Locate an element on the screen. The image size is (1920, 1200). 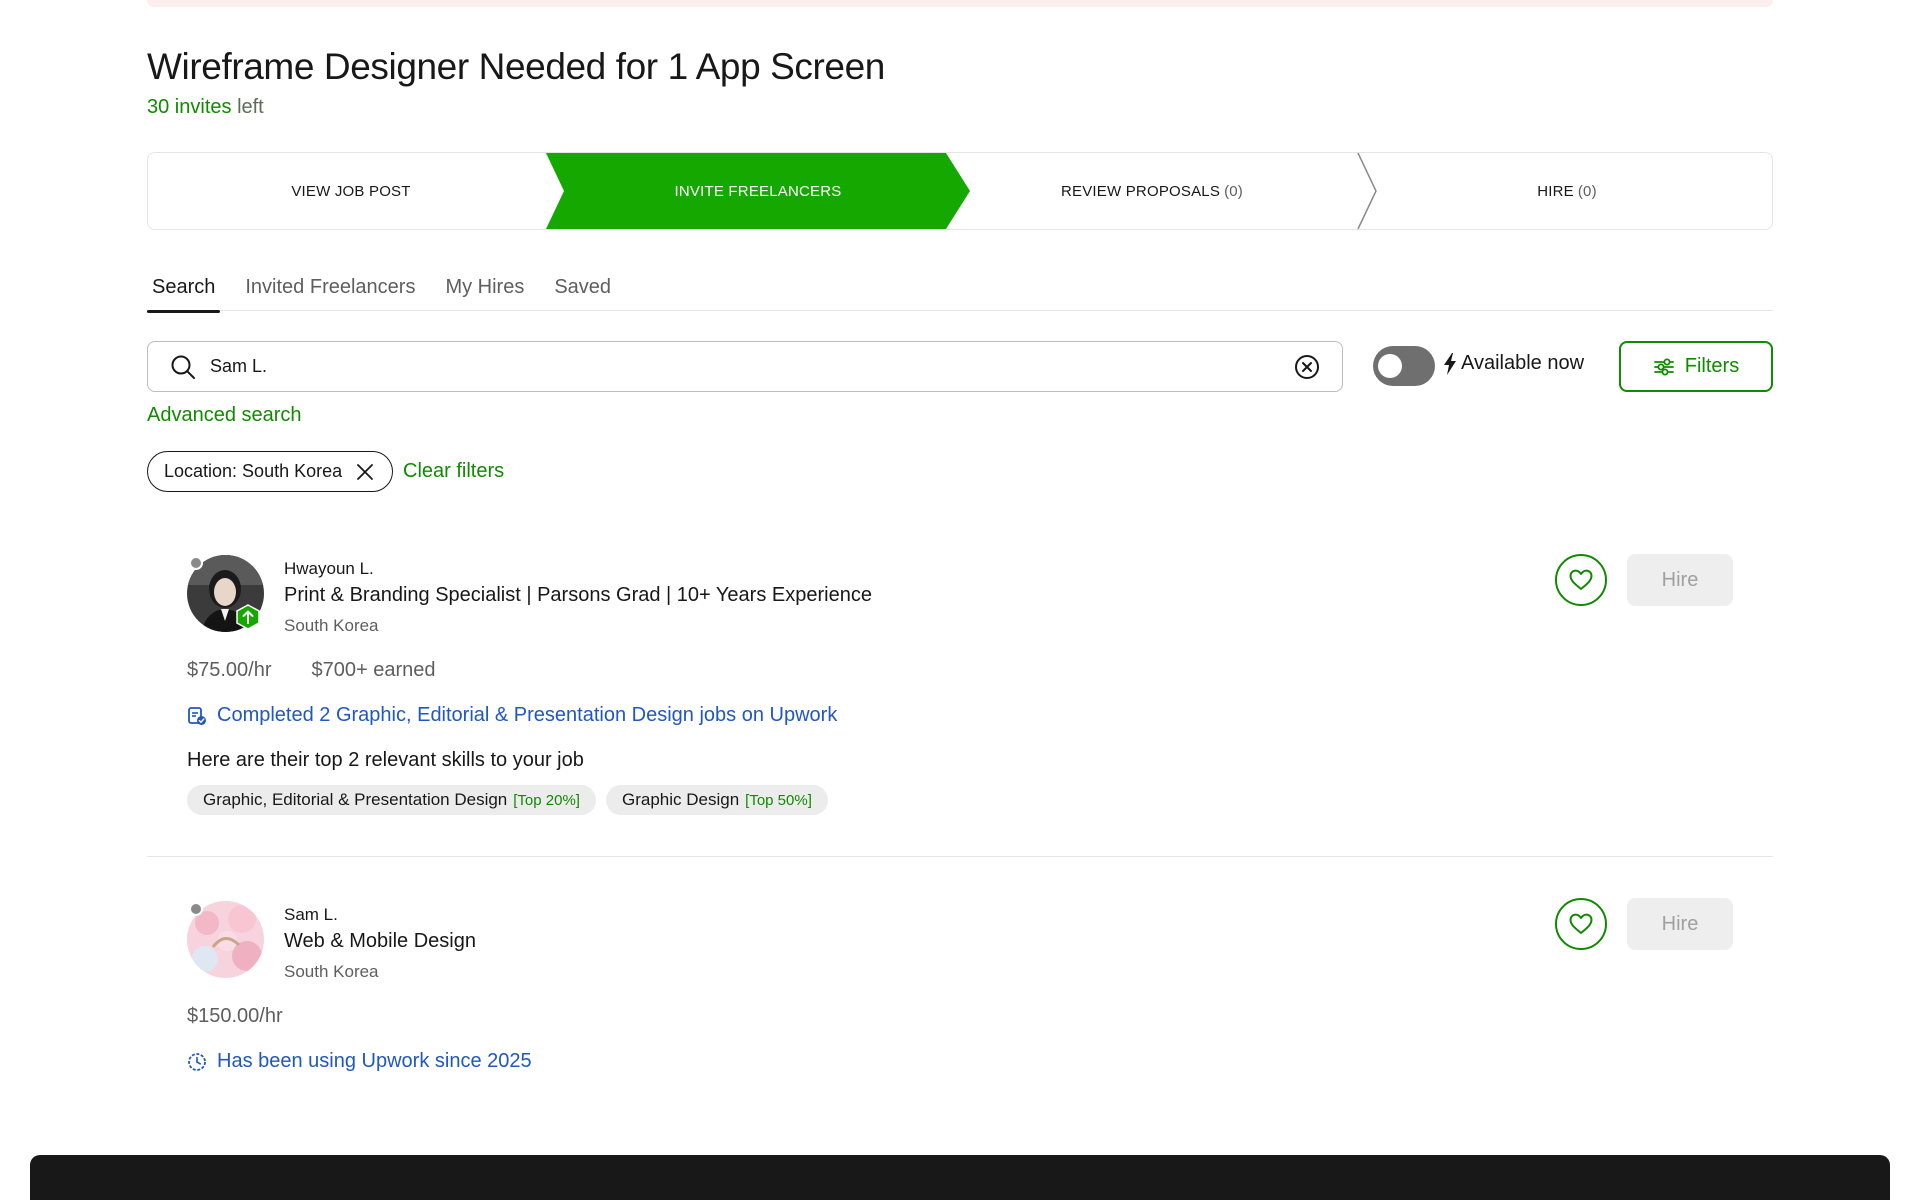
step-view-job-post: VIEW JOB POST is located at coordinates (351, 191).